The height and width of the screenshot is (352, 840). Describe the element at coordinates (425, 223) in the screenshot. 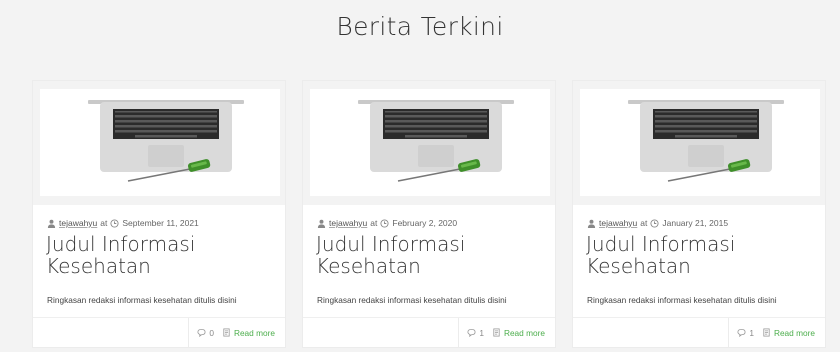

I see `post-date: February 2, 2020` at that location.